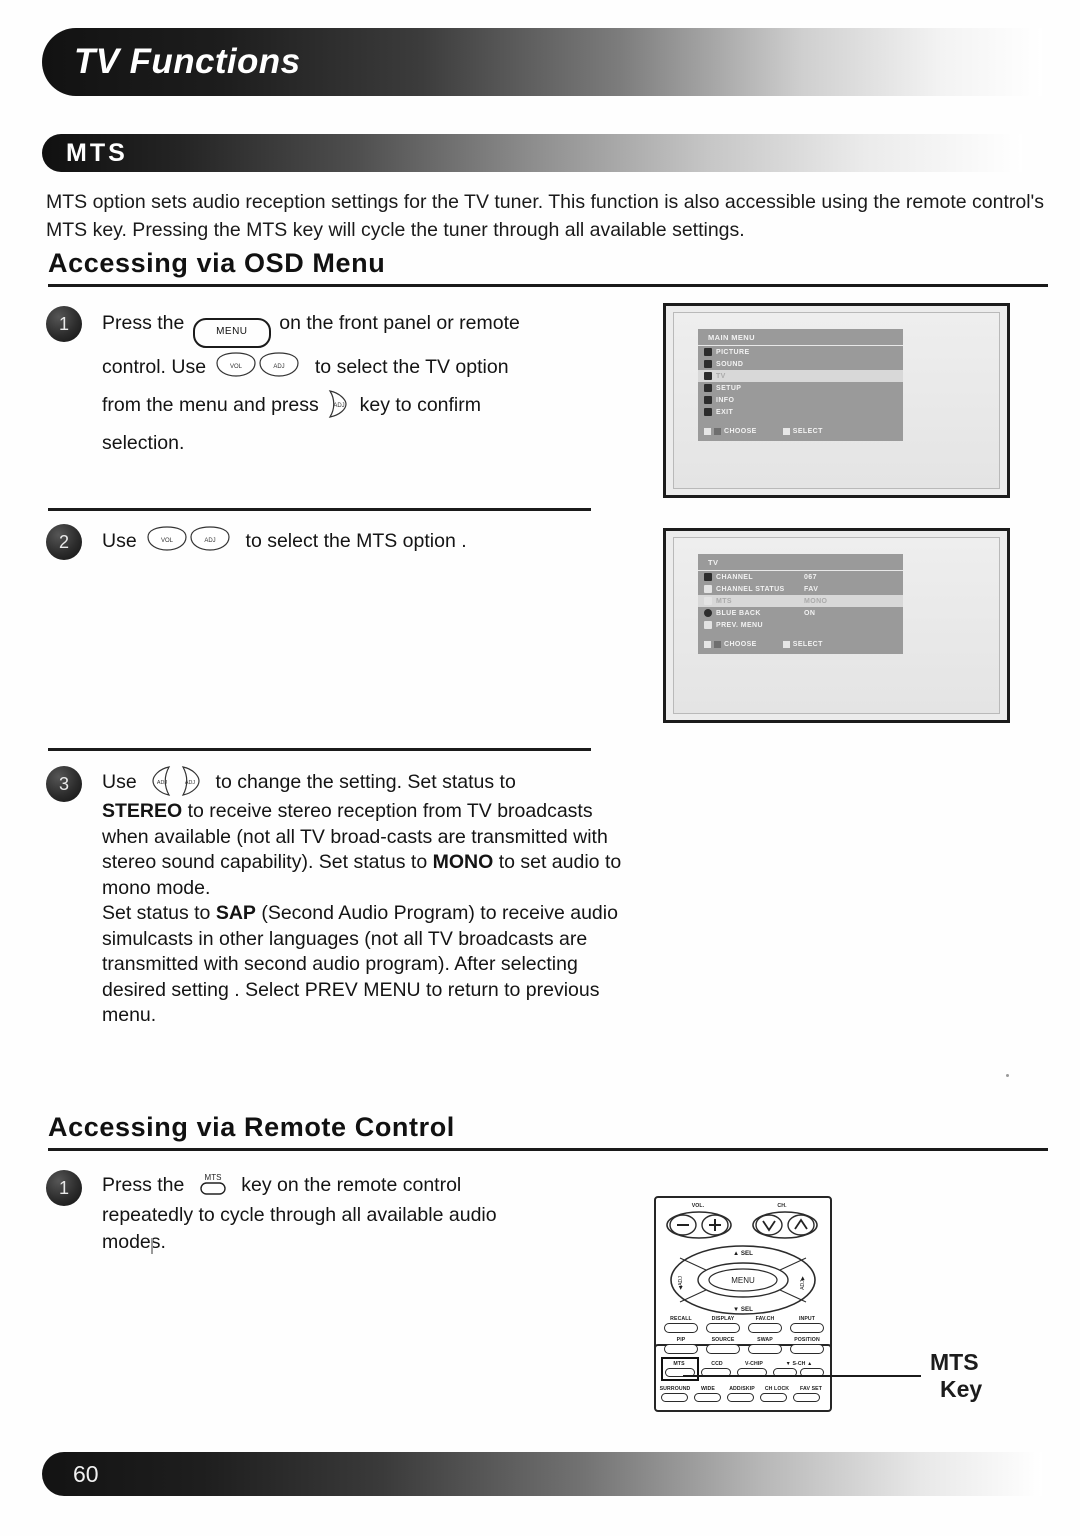 The image size is (1080, 1536). Describe the element at coordinates (708, 364) in the screenshot. I see `sound-icon` at that location.